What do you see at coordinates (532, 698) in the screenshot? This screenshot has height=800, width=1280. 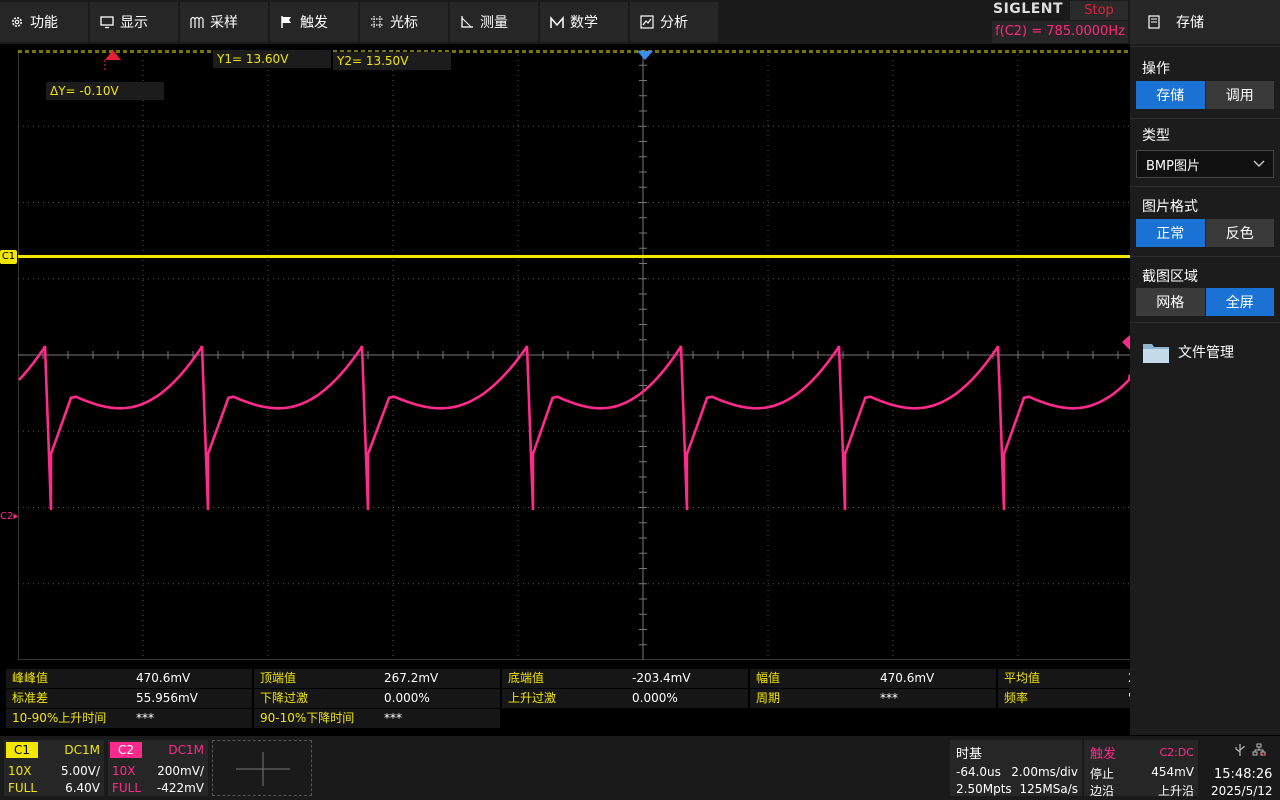 I see `measurement-name: 上升过激` at bounding box center [532, 698].